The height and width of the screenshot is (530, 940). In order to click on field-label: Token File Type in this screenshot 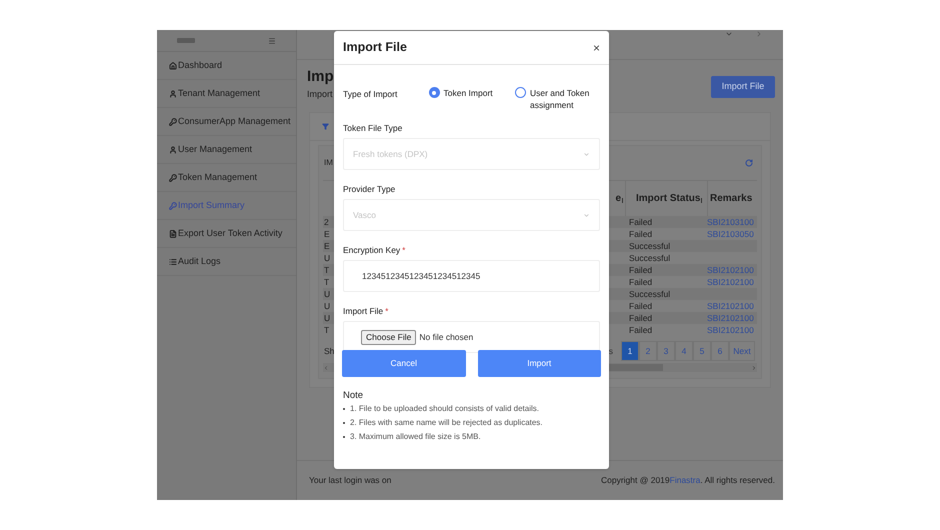, I will do `click(372, 128)`.